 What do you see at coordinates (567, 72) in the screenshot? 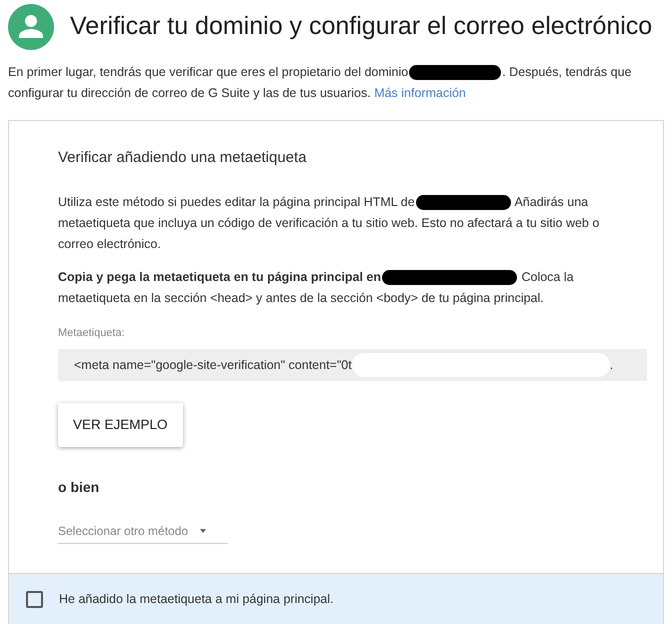
I see `intro-text: . Después, tendrás que` at bounding box center [567, 72].